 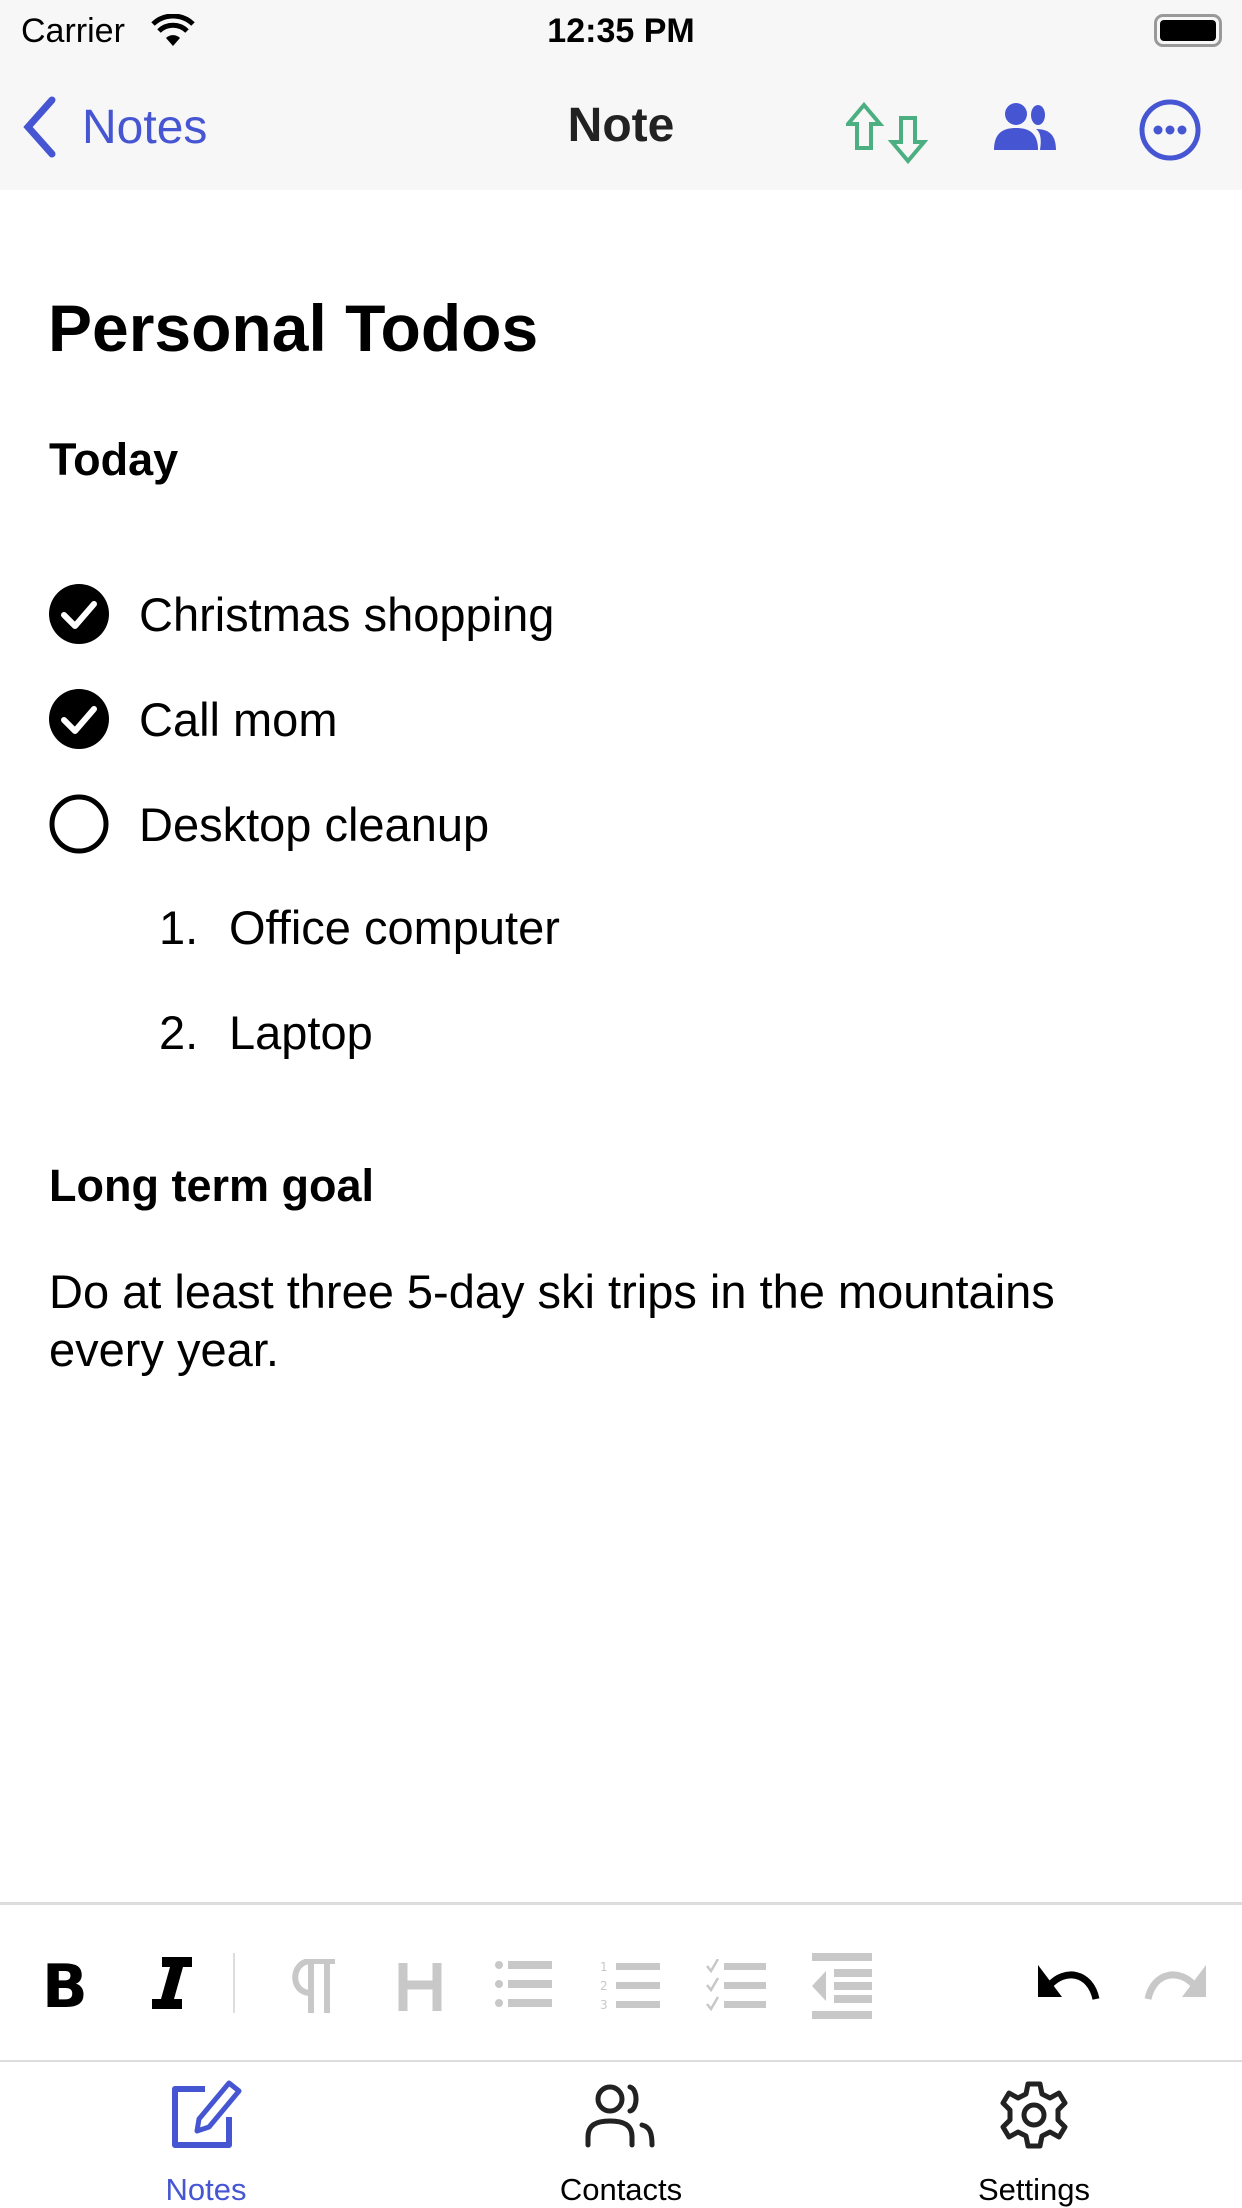 What do you see at coordinates (621, 2189) in the screenshot?
I see `tab-label: Contacts` at bounding box center [621, 2189].